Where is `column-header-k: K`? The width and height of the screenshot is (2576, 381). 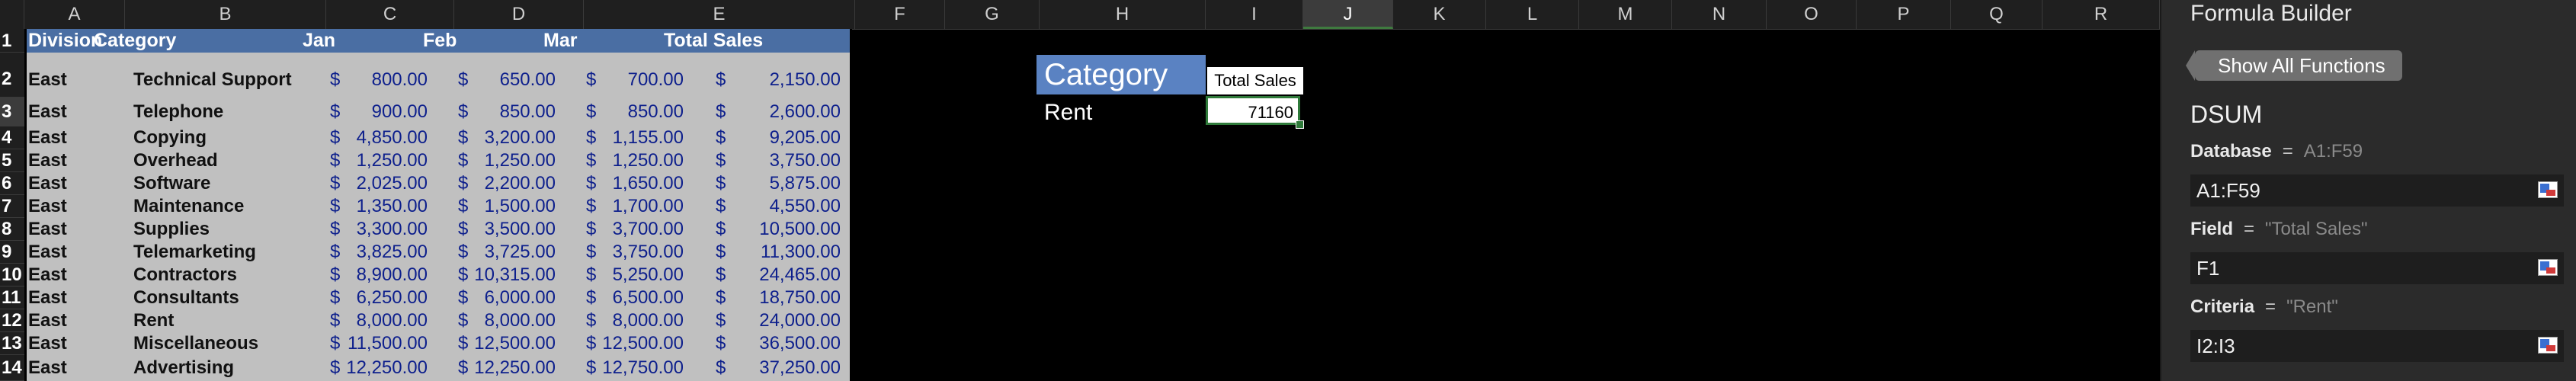 column-header-k: K is located at coordinates (1439, 14).